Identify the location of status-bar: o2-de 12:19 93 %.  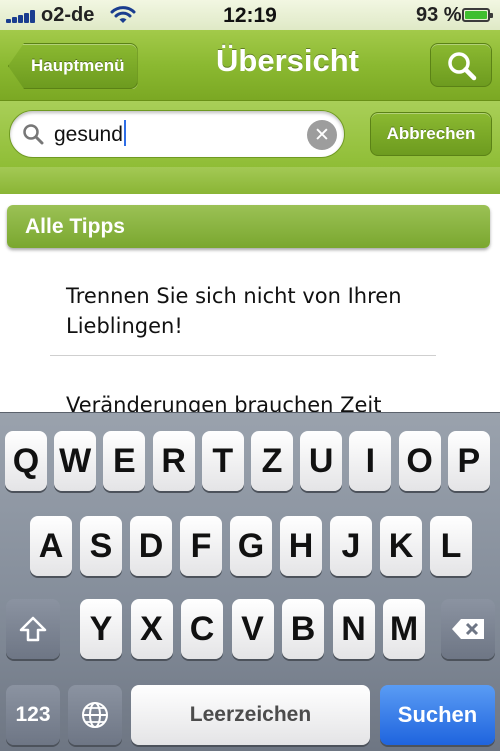
(250, 15).